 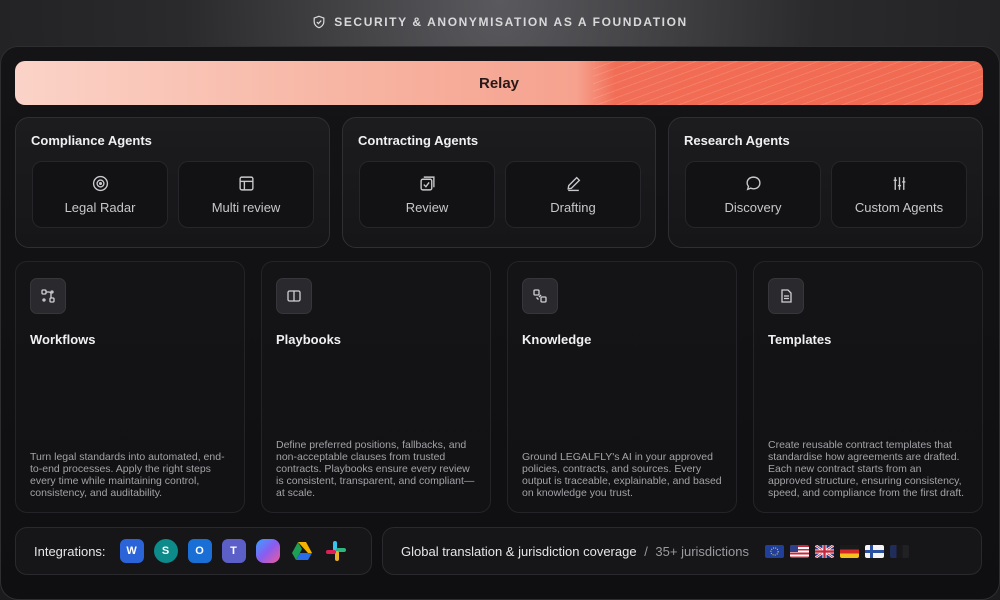 What do you see at coordinates (511, 22) in the screenshot?
I see `banner-text: SECURITY & ANONYMISATION AS A FOUNDATION` at bounding box center [511, 22].